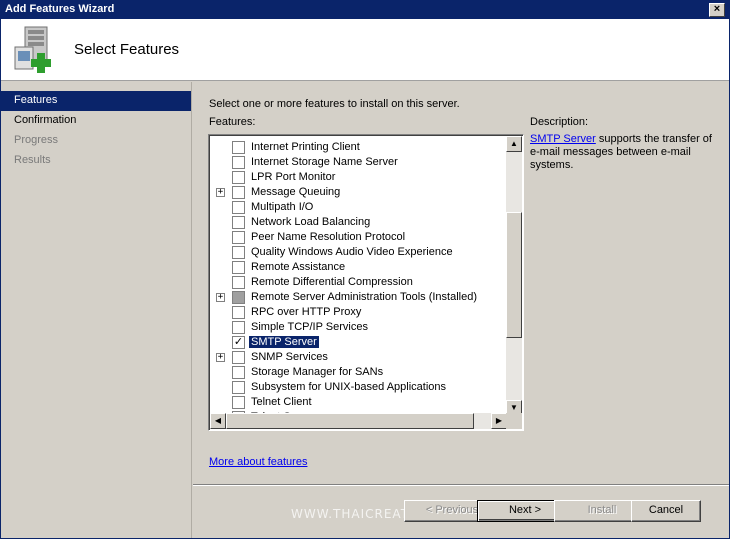  Describe the element at coordinates (350, 421) in the screenshot. I see `horizontal-scroll-thumb` at that location.